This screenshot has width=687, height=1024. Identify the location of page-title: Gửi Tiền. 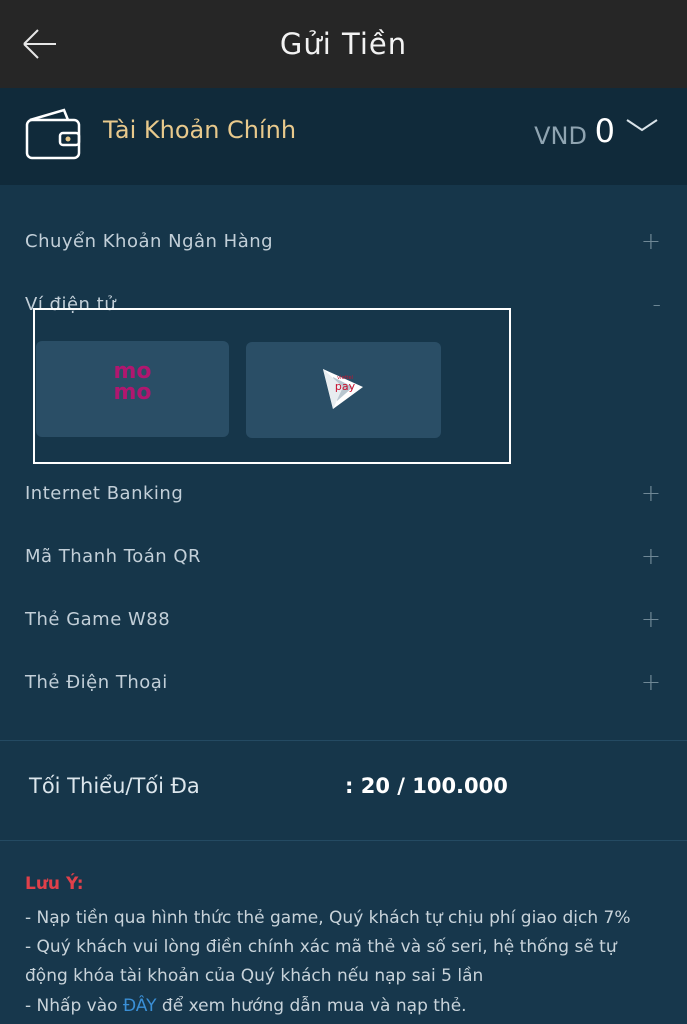
(343, 44).